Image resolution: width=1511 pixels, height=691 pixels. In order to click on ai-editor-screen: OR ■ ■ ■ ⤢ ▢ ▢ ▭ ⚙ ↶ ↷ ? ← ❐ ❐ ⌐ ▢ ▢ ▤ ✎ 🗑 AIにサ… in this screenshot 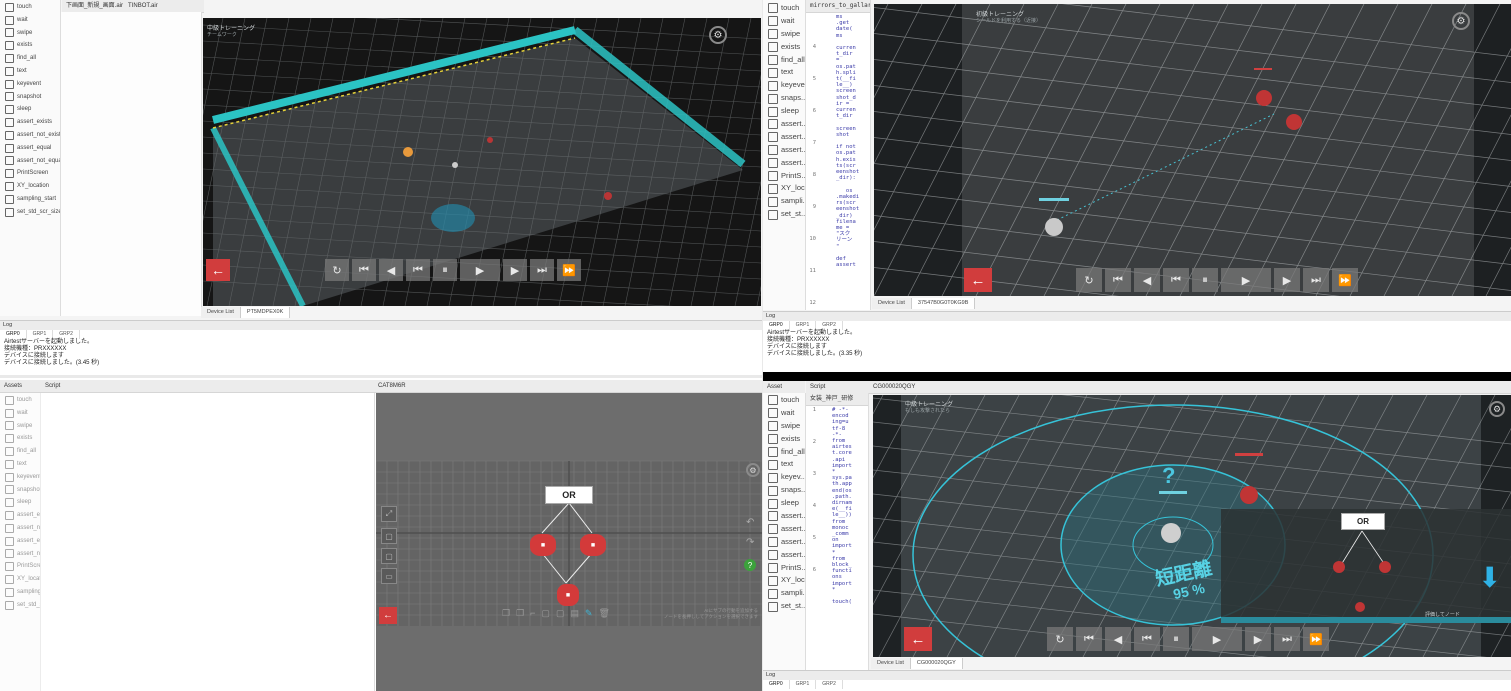, I will do `click(569, 542)`.